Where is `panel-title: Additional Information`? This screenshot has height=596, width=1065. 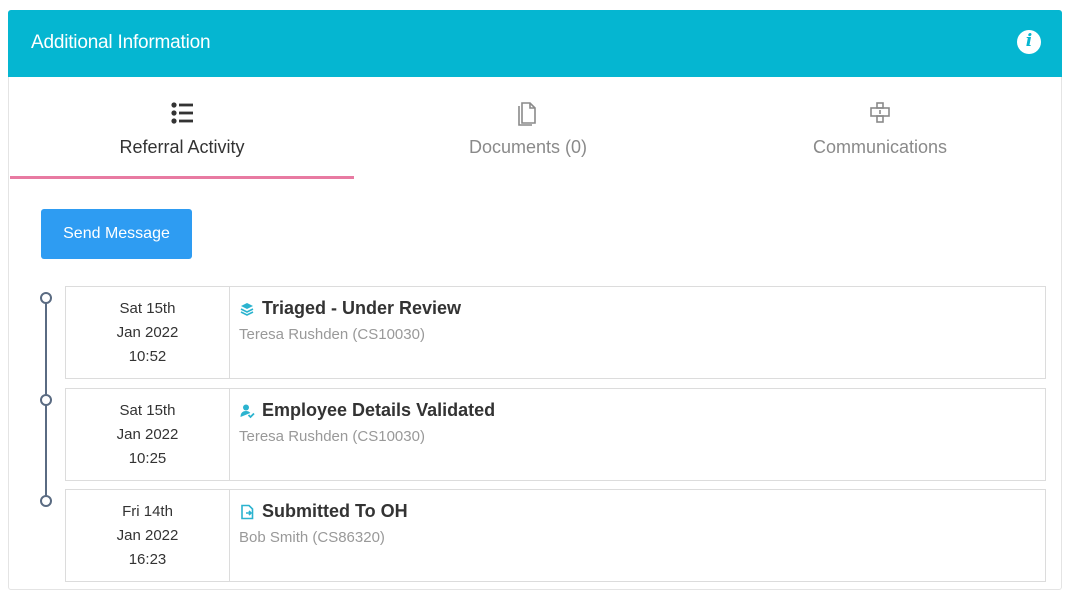
panel-title: Additional Information is located at coordinates (121, 42).